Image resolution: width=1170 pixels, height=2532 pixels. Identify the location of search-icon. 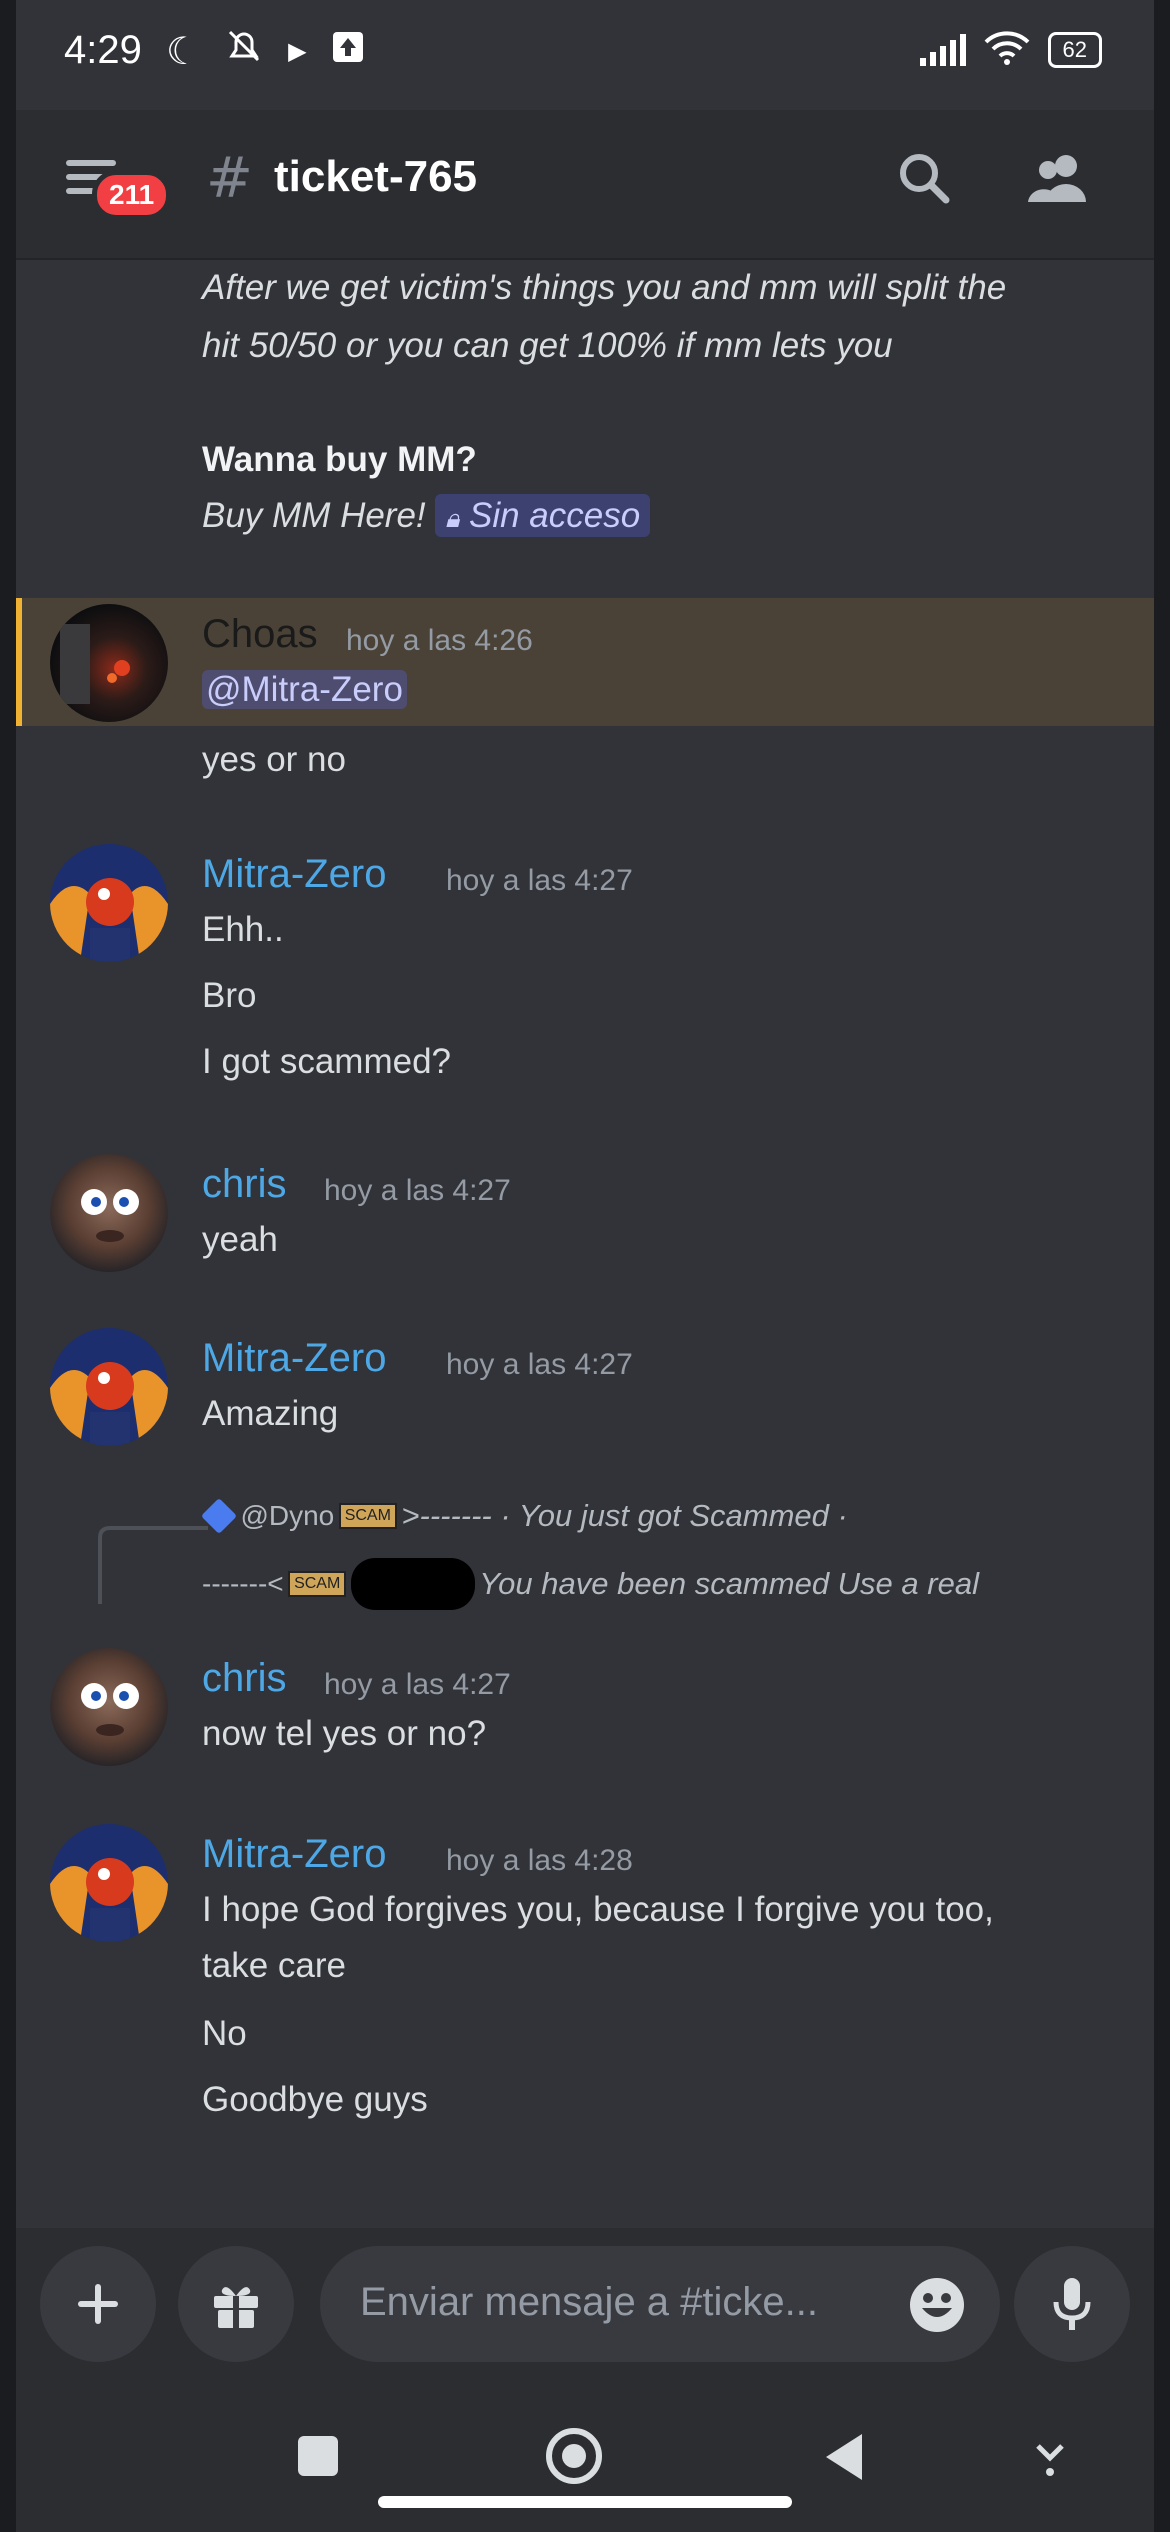
(924, 178).